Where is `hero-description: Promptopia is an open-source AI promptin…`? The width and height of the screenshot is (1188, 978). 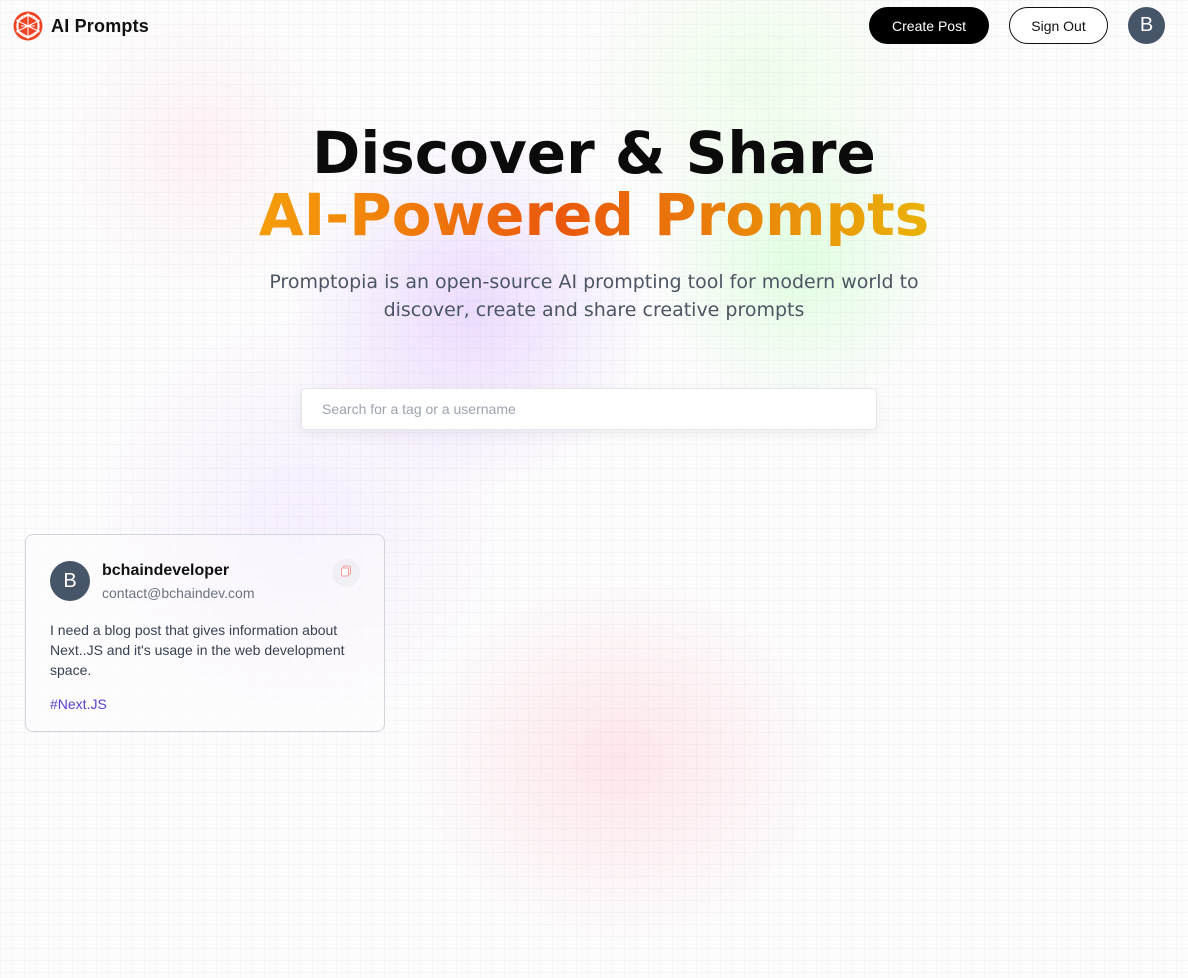 hero-description: Promptopia is an open-source AI promptin… is located at coordinates (594, 296).